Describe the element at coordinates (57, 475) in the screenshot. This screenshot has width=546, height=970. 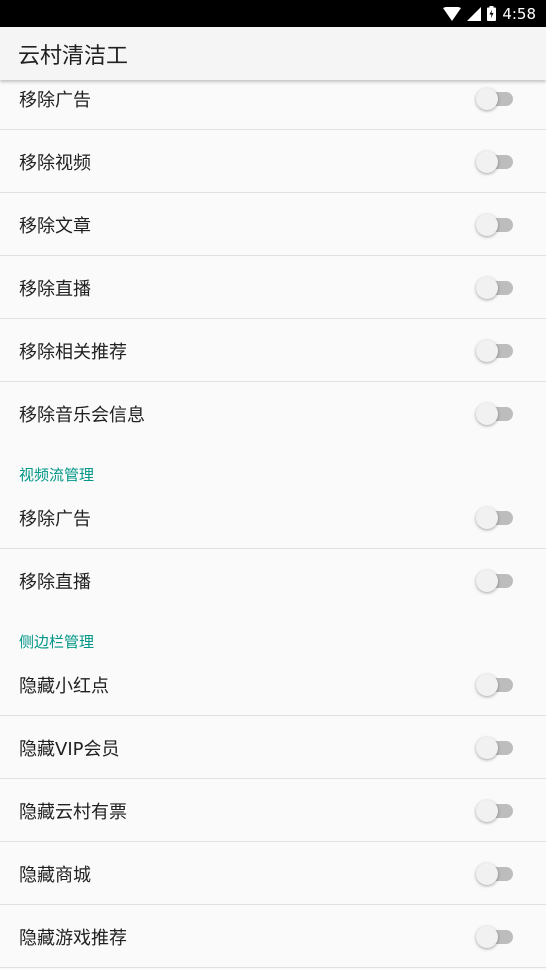
I see `category-header-video-feed: 视频流管理` at that location.